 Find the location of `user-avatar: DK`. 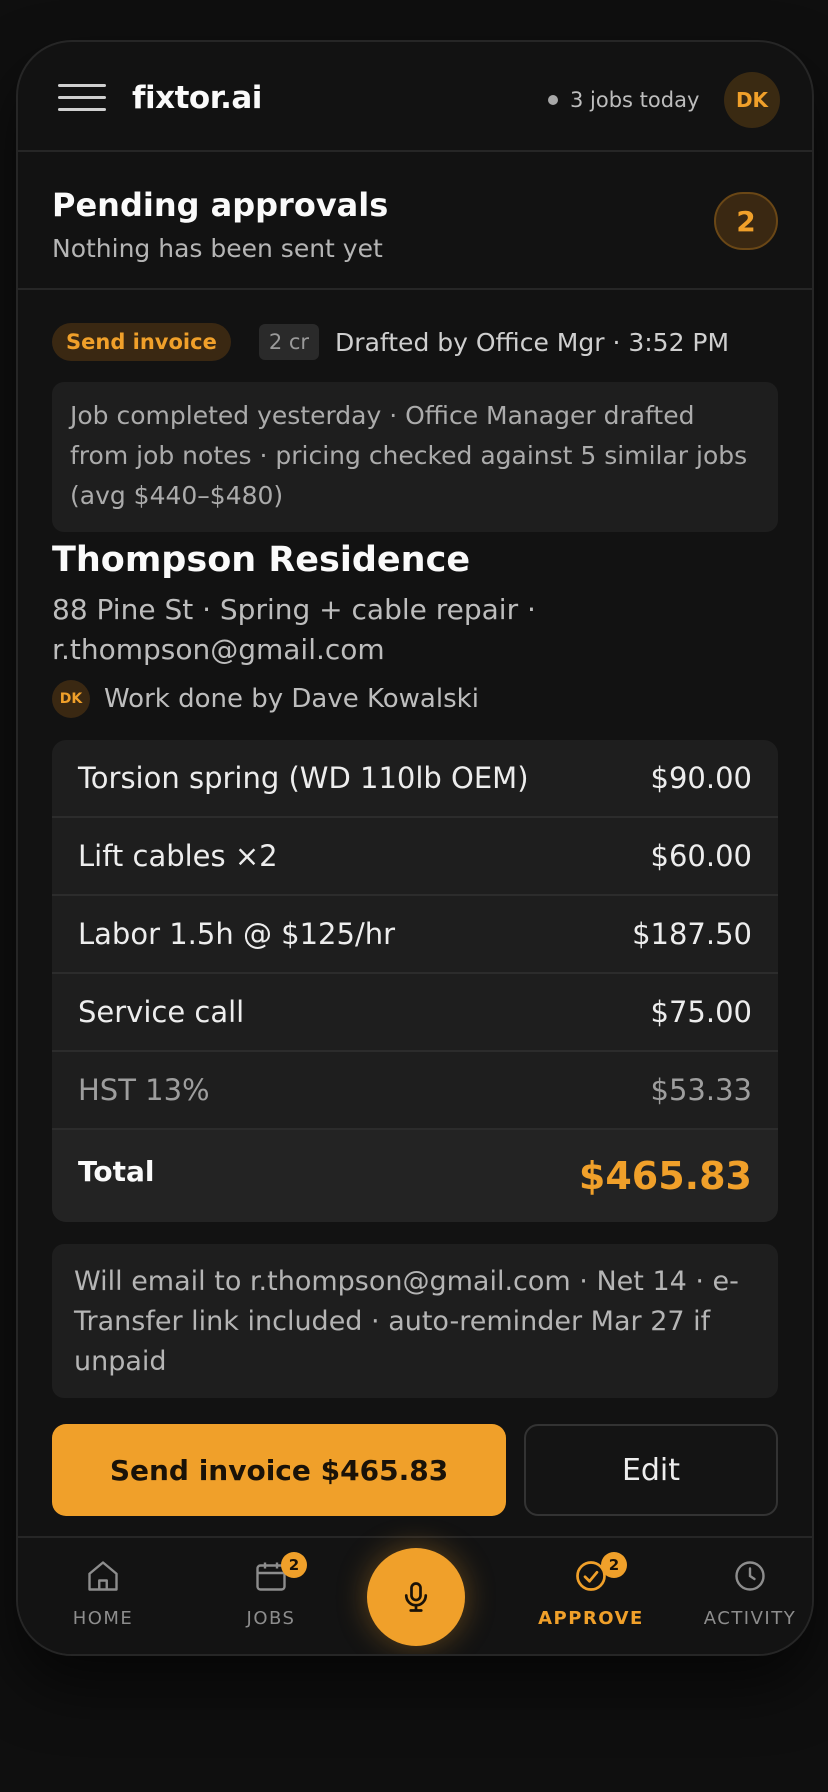

user-avatar: DK is located at coordinates (752, 100).